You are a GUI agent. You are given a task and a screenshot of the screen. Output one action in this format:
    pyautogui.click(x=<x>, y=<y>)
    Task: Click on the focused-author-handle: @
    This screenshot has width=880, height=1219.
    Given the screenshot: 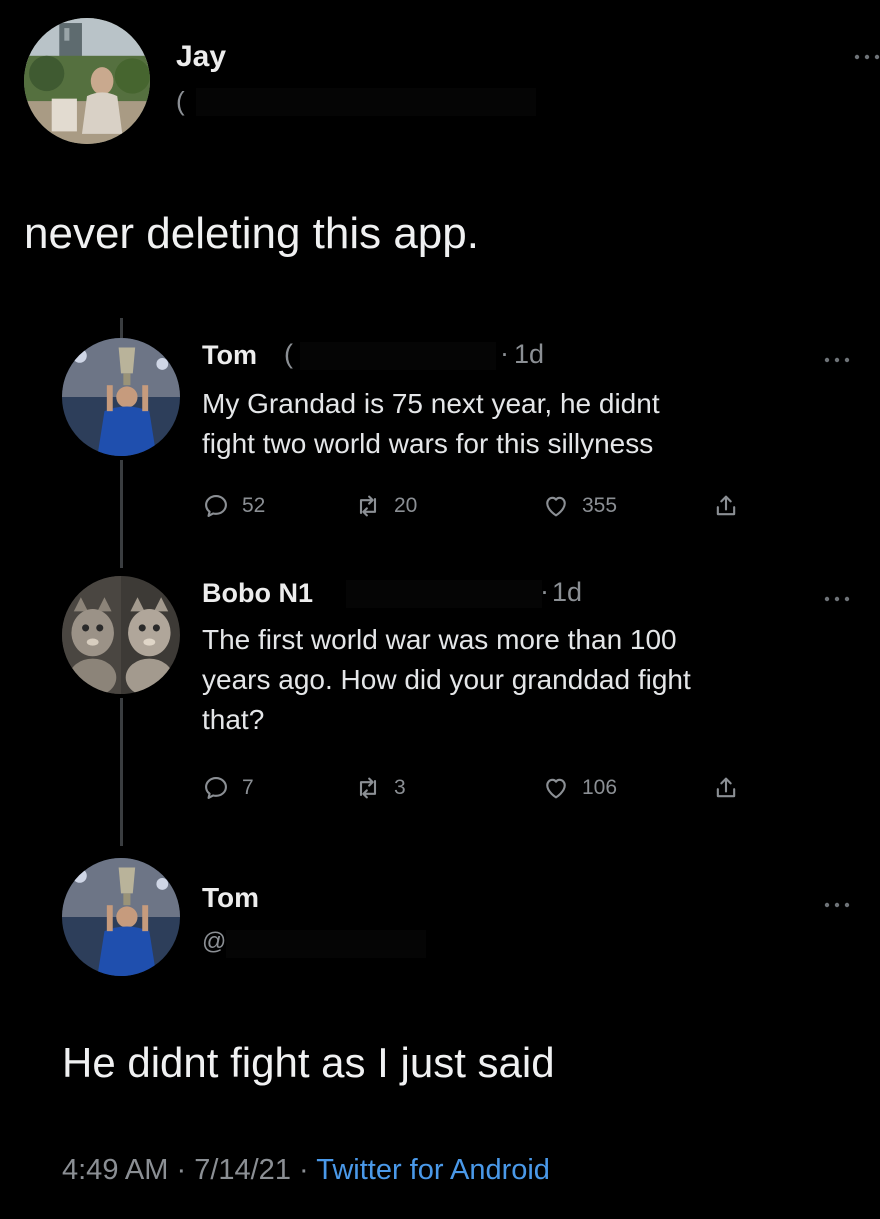 What is the action you would take?
    pyautogui.click(x=214, y=942)
    